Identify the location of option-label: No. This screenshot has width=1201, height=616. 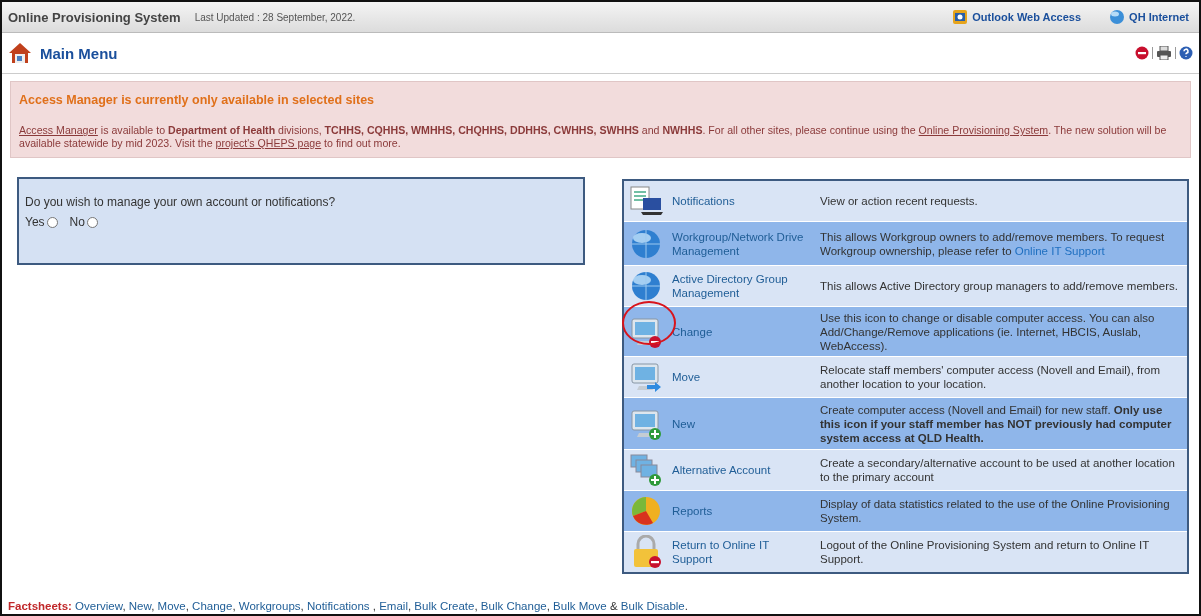
(77, 222).